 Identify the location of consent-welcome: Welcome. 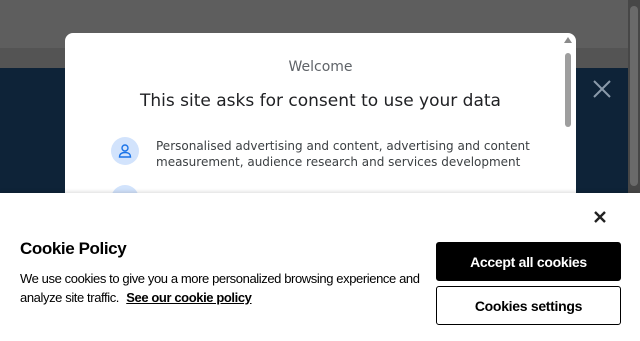
(320, 67).